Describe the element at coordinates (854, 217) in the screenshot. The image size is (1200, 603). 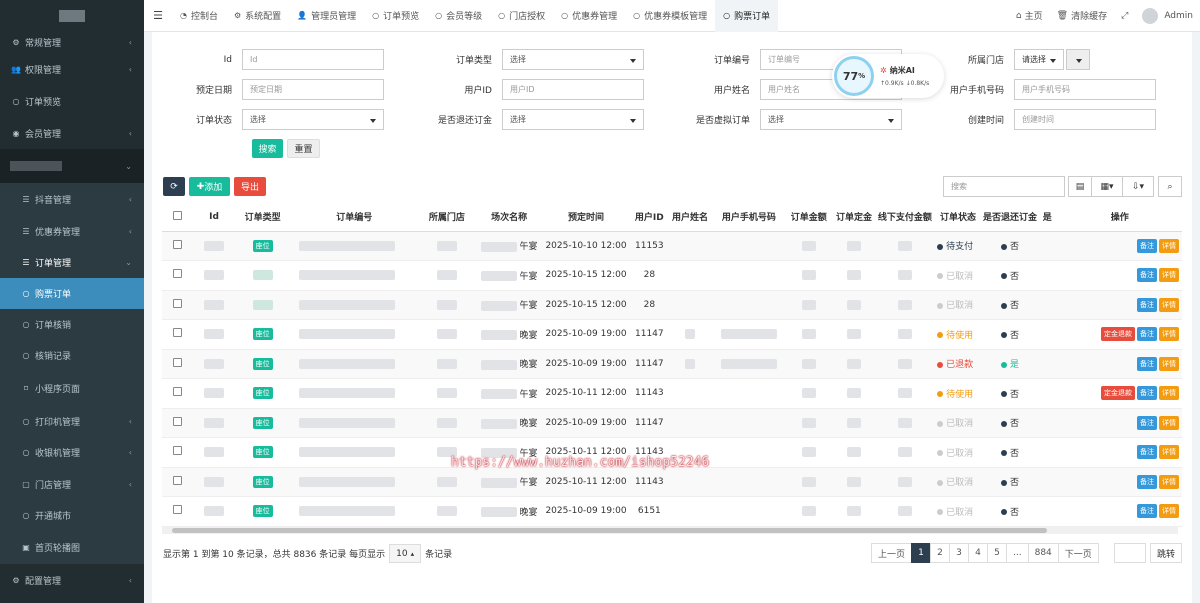
I see `column-header: 订单定金` at that location.